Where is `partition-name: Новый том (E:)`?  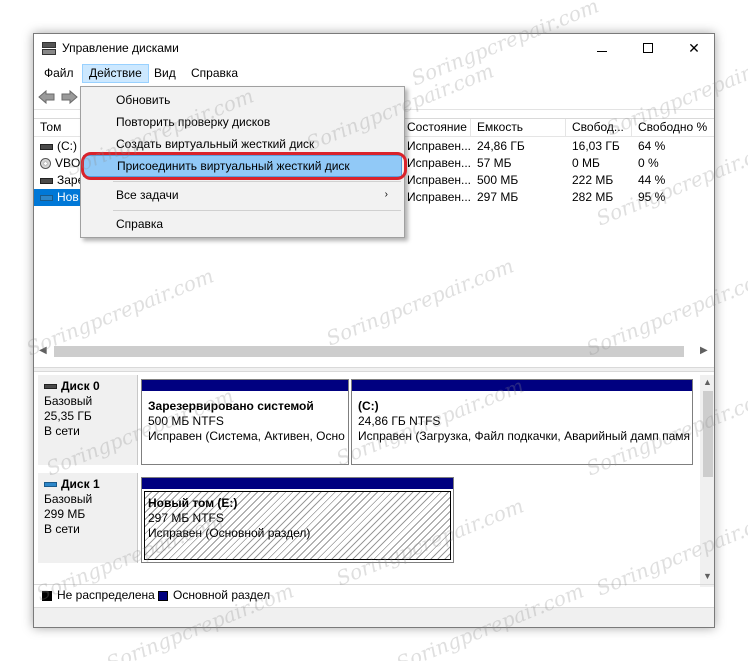
partition-name: Новый том (E:) is located at coordinates (193, 503).